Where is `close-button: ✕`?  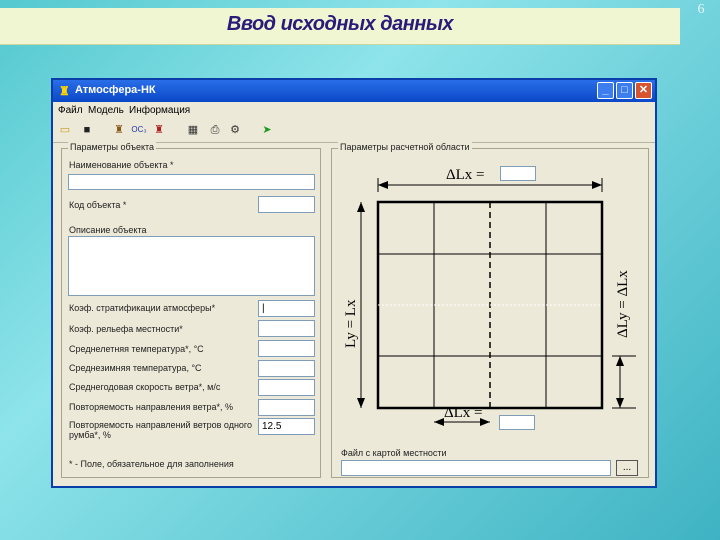
close-button: ✕ is located at coordinates (643, 90).